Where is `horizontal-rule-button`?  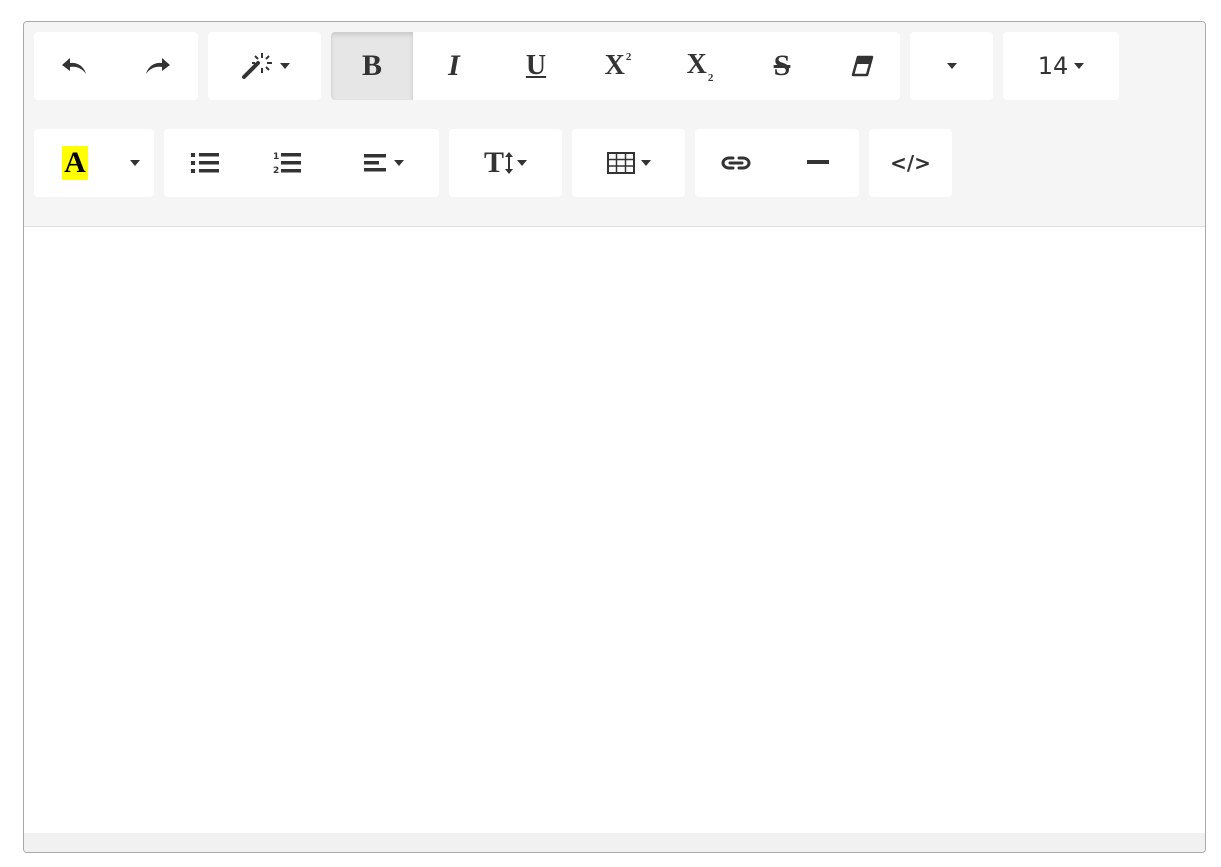 horizontal-rule-button is located at coordinates (818, 163).